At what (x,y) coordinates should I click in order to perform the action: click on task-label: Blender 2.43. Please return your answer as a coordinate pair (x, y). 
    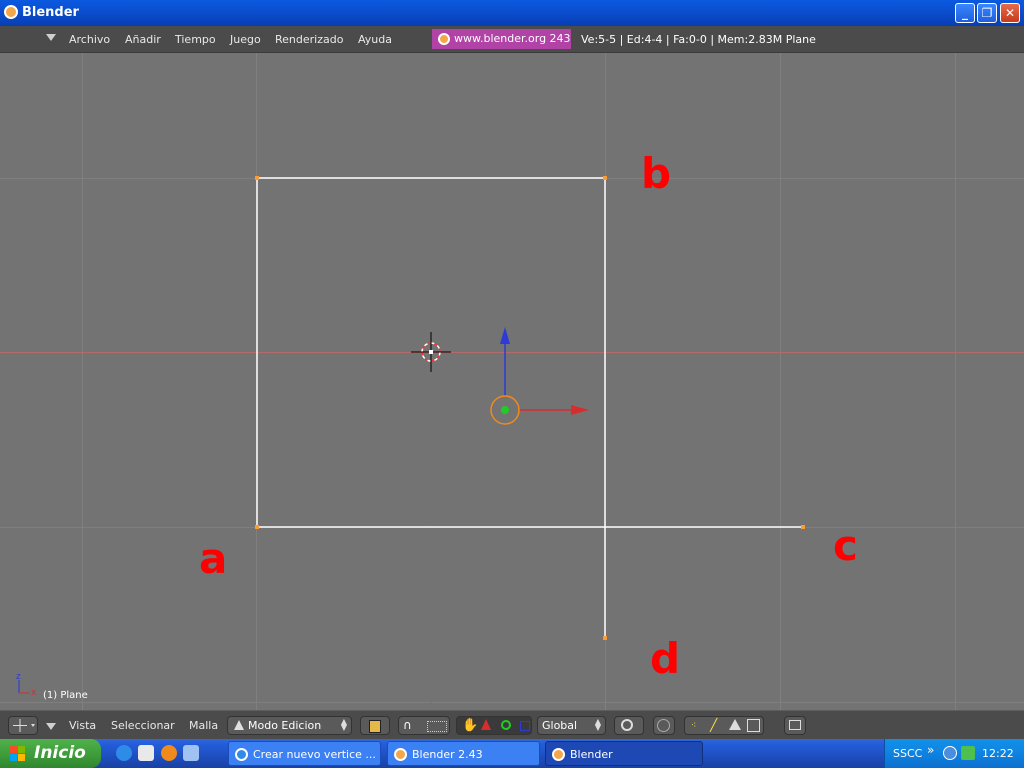
    Looking at the image, I should click on (447, 754).